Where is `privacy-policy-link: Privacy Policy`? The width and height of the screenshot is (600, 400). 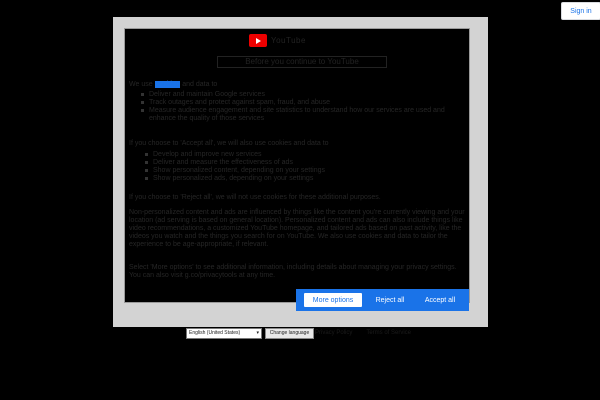
privacy-policy-link: Privacy Policy is located at coordinates (333, 333).